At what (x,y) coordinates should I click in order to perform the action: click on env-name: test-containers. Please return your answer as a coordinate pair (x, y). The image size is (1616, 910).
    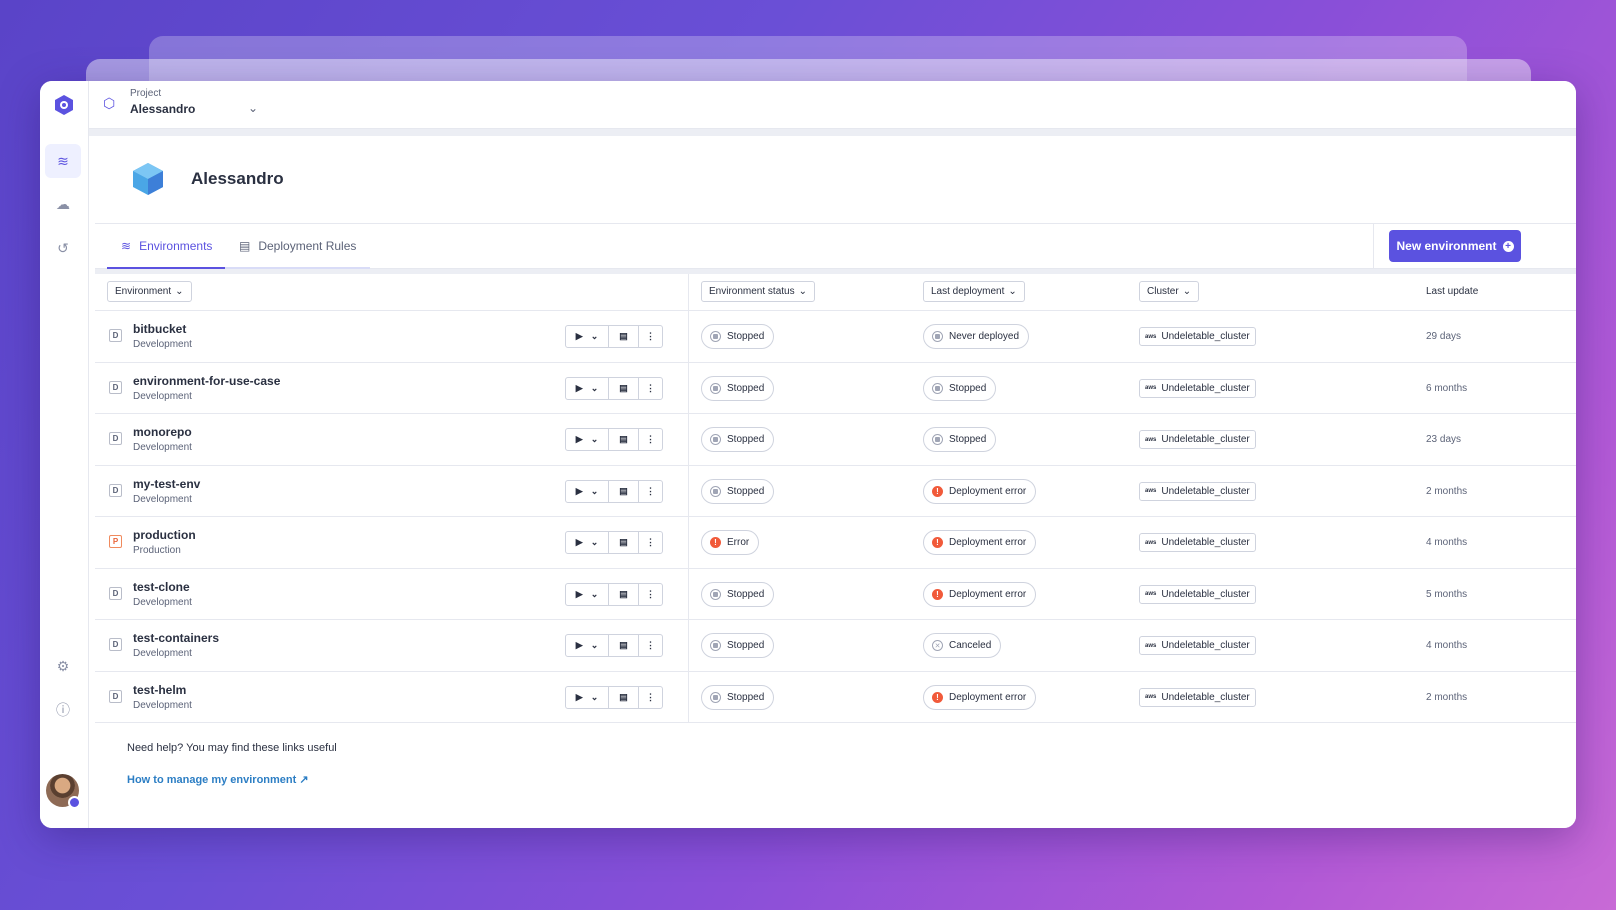
    Looking at the image, I should click on (176, 638).